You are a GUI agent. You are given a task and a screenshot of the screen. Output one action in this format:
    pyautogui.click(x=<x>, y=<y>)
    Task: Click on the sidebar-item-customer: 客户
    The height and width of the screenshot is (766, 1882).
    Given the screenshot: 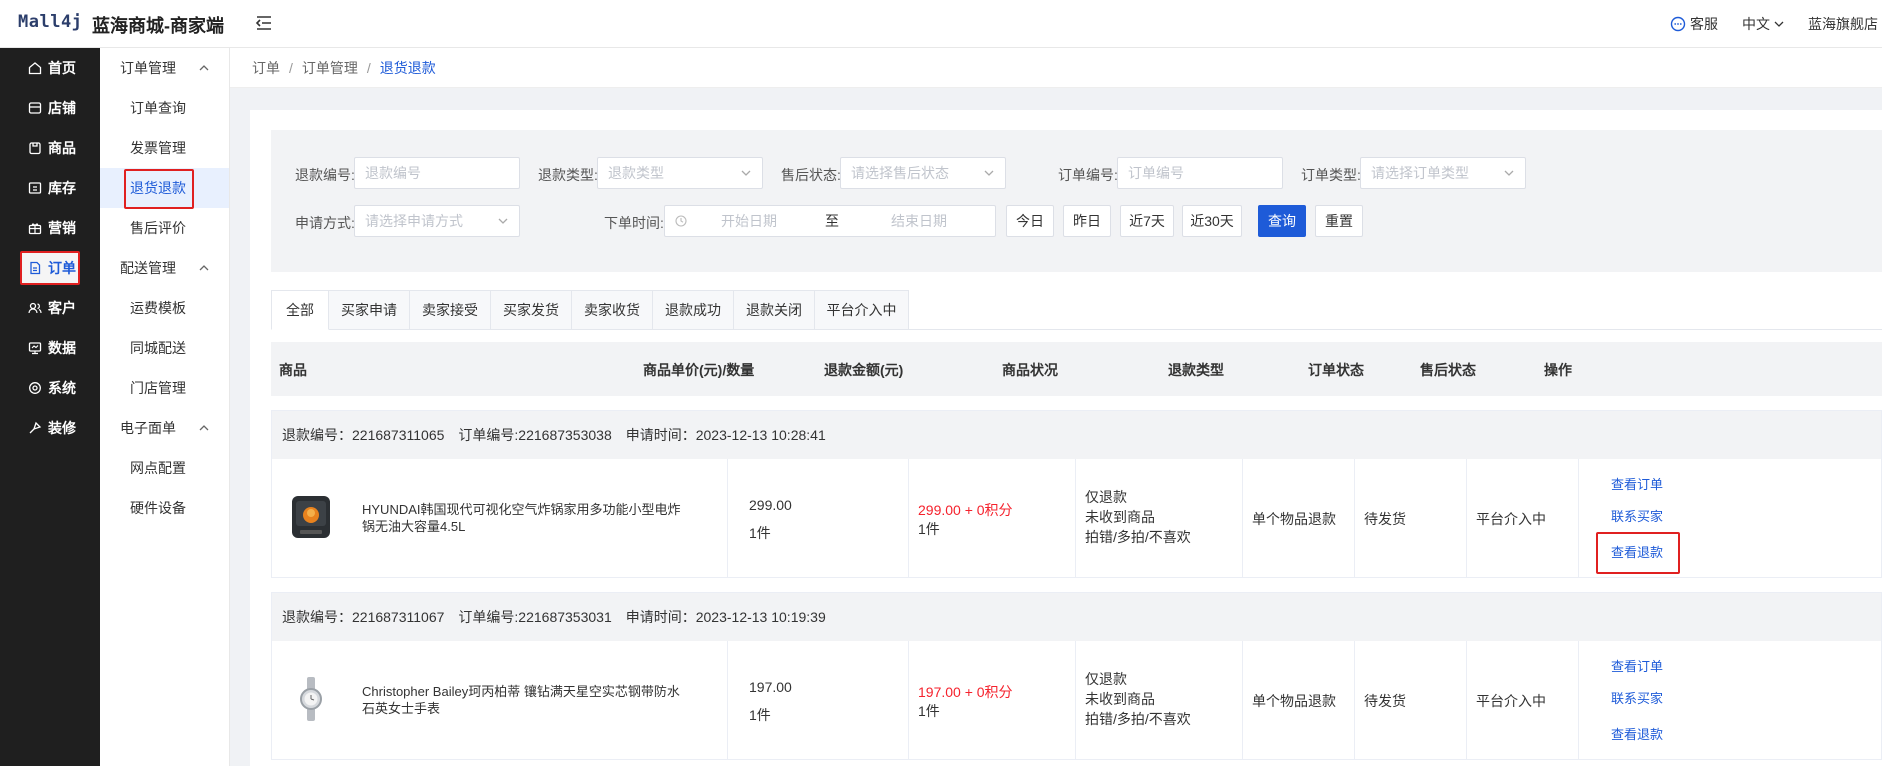 What is the action you would take?
    pyautogui.click(x=50, y=308)
    